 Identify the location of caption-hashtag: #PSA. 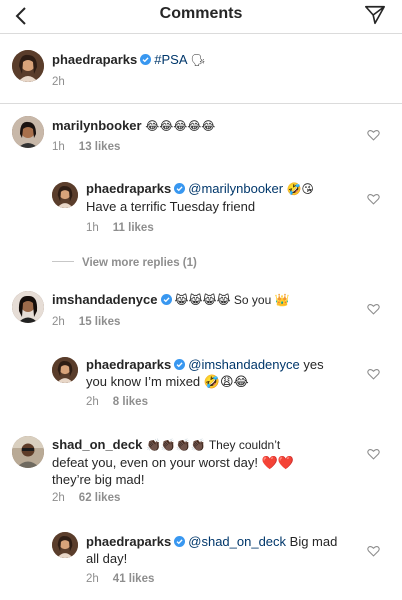
(170, 59).